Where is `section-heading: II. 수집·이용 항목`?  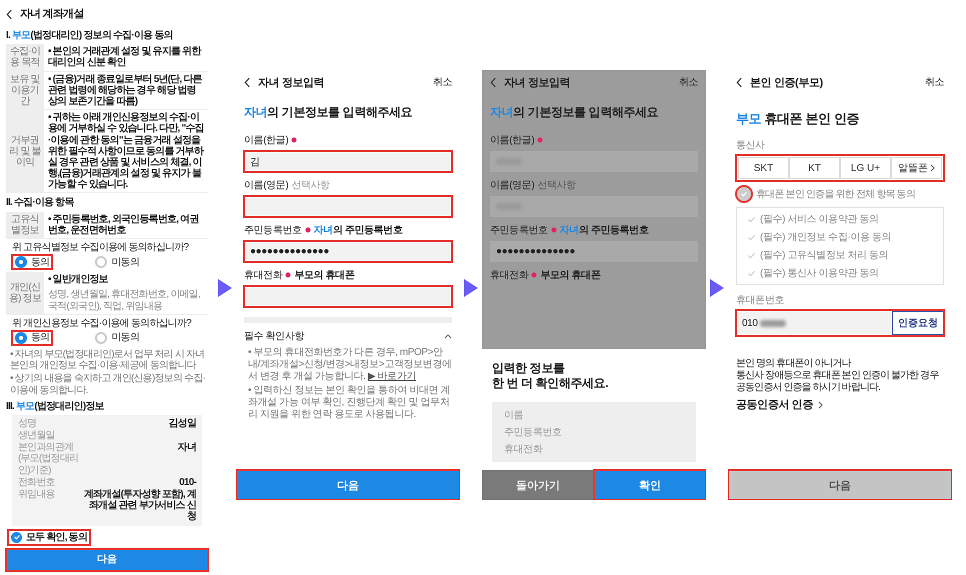
section-heading: II. 수집·이용 항목 is located at coordinates (40, 203).